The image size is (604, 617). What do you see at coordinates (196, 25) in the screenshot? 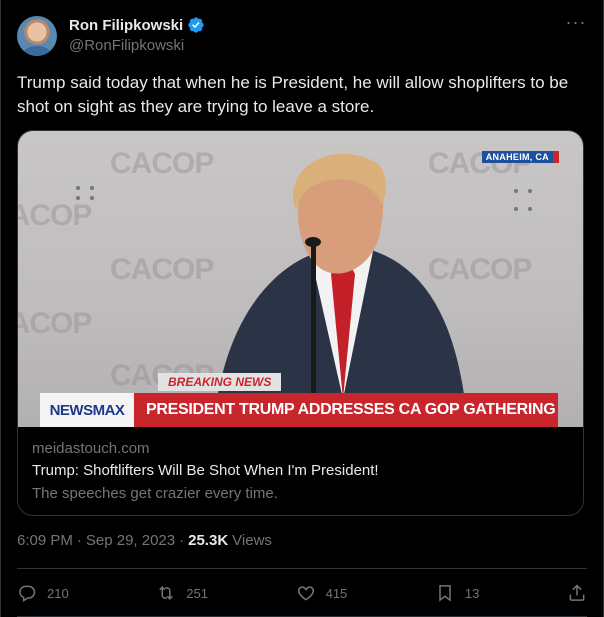
I see `verified-icon` at bounding box center [196, 25].